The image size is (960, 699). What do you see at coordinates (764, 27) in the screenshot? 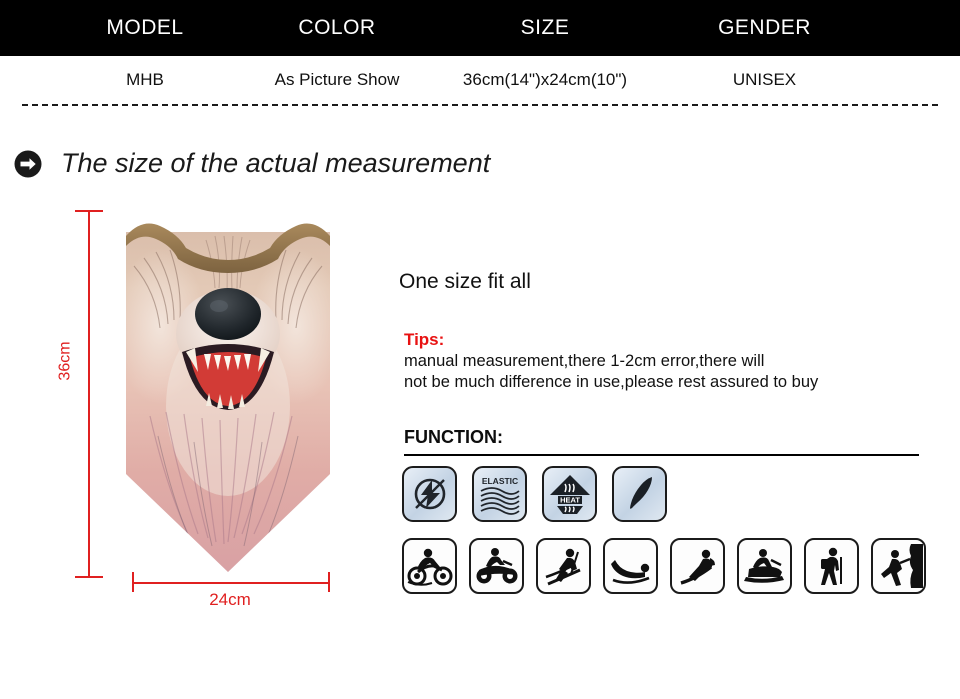
I see `spec-header-gender: GENDER` at bounding box center [764, 27].